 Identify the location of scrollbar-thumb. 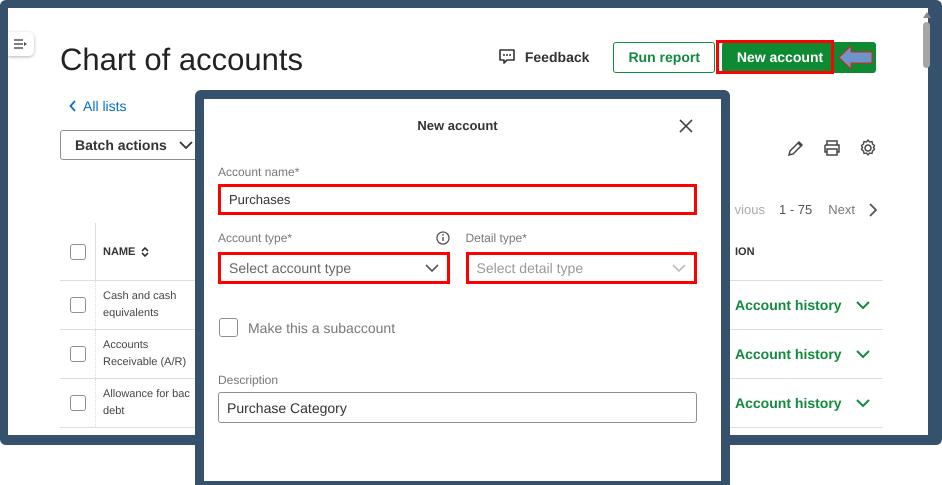
(926, 45).